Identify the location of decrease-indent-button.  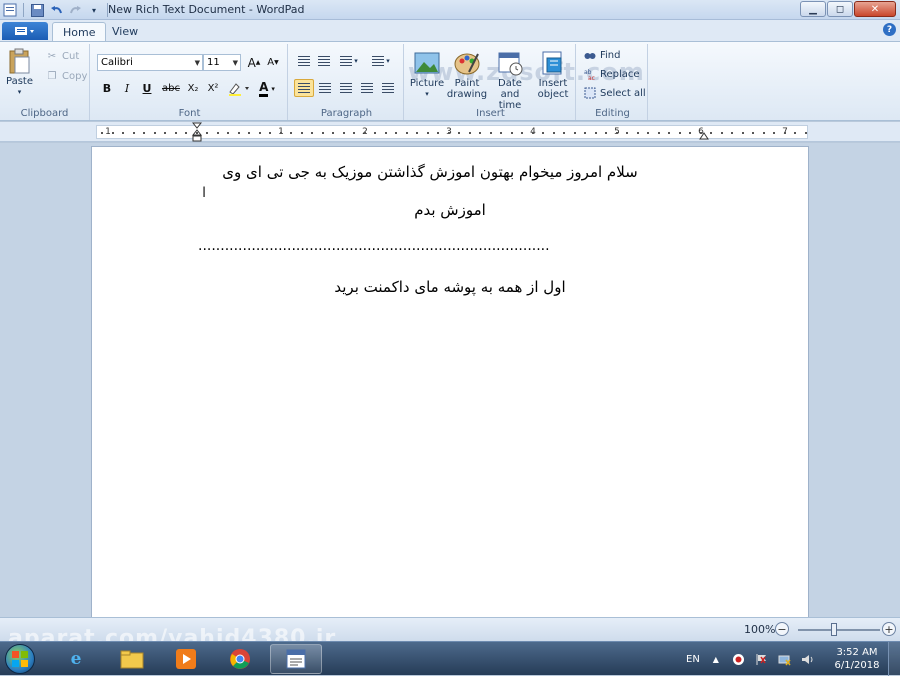
(304, 61).